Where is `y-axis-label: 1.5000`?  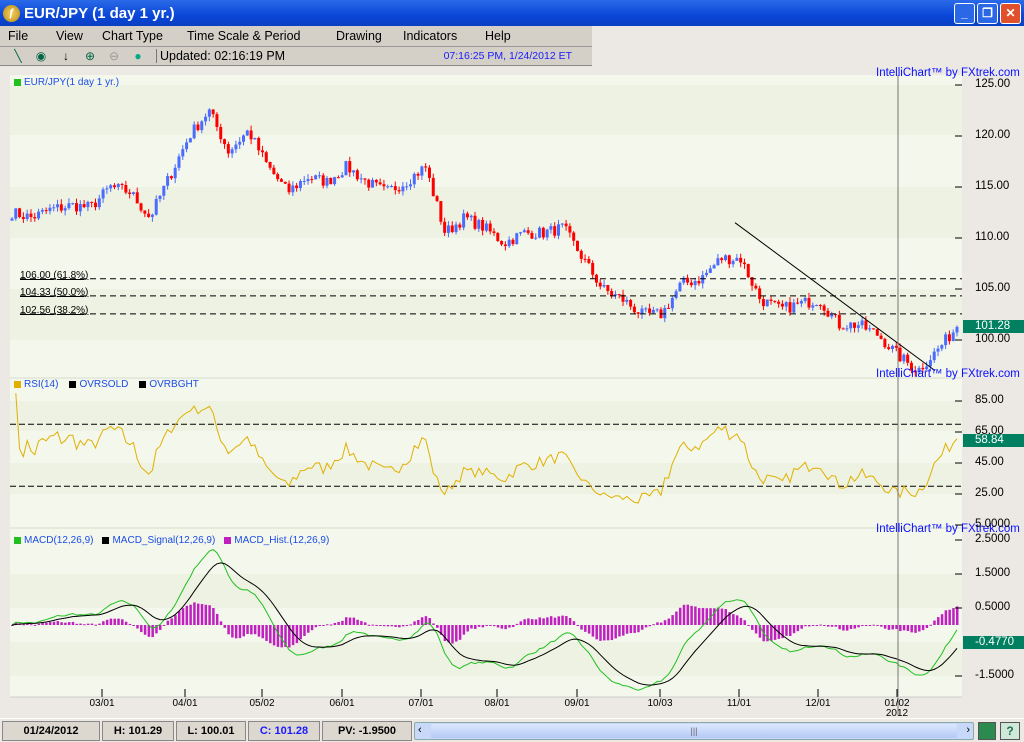 y-axis-label: 1.5000 is located at coordinates (993, 573).